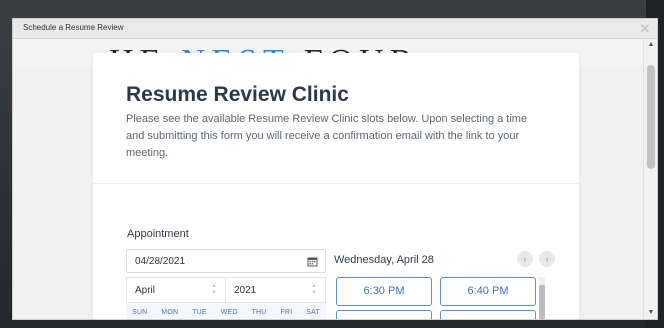  I want to click on section-divider, so click(336, 183).